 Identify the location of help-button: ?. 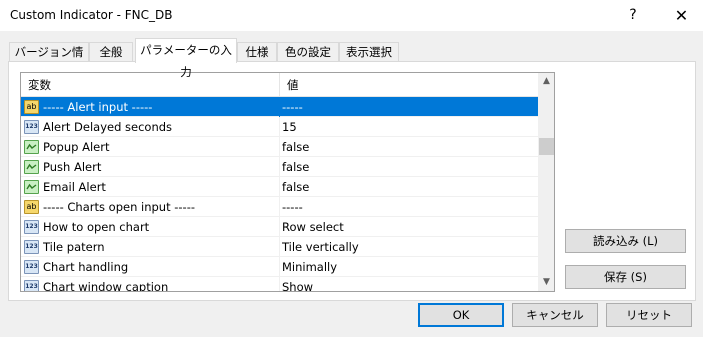
(633, 15).